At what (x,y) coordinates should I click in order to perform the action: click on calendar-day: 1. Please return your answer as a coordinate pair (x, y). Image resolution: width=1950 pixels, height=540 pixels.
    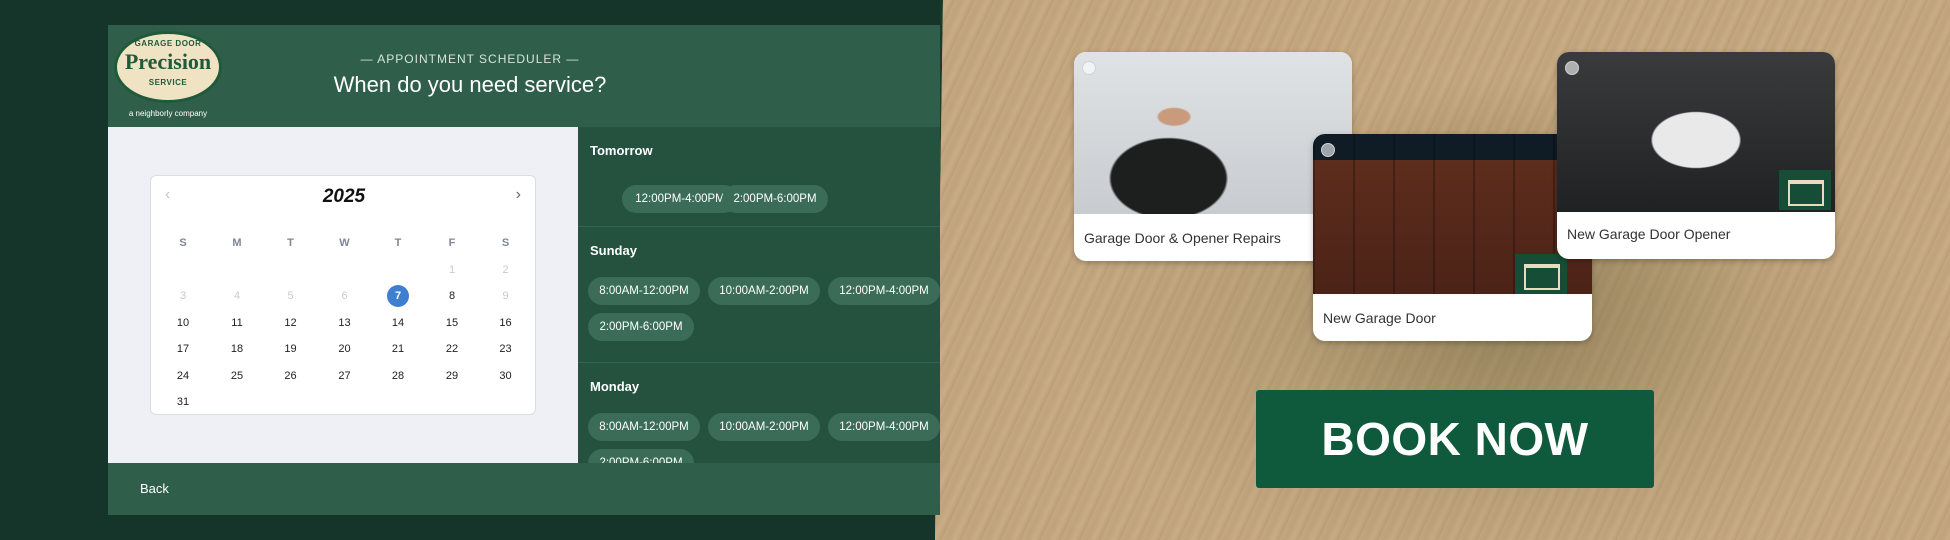
    Looking at the image, I should click on (452, 269).